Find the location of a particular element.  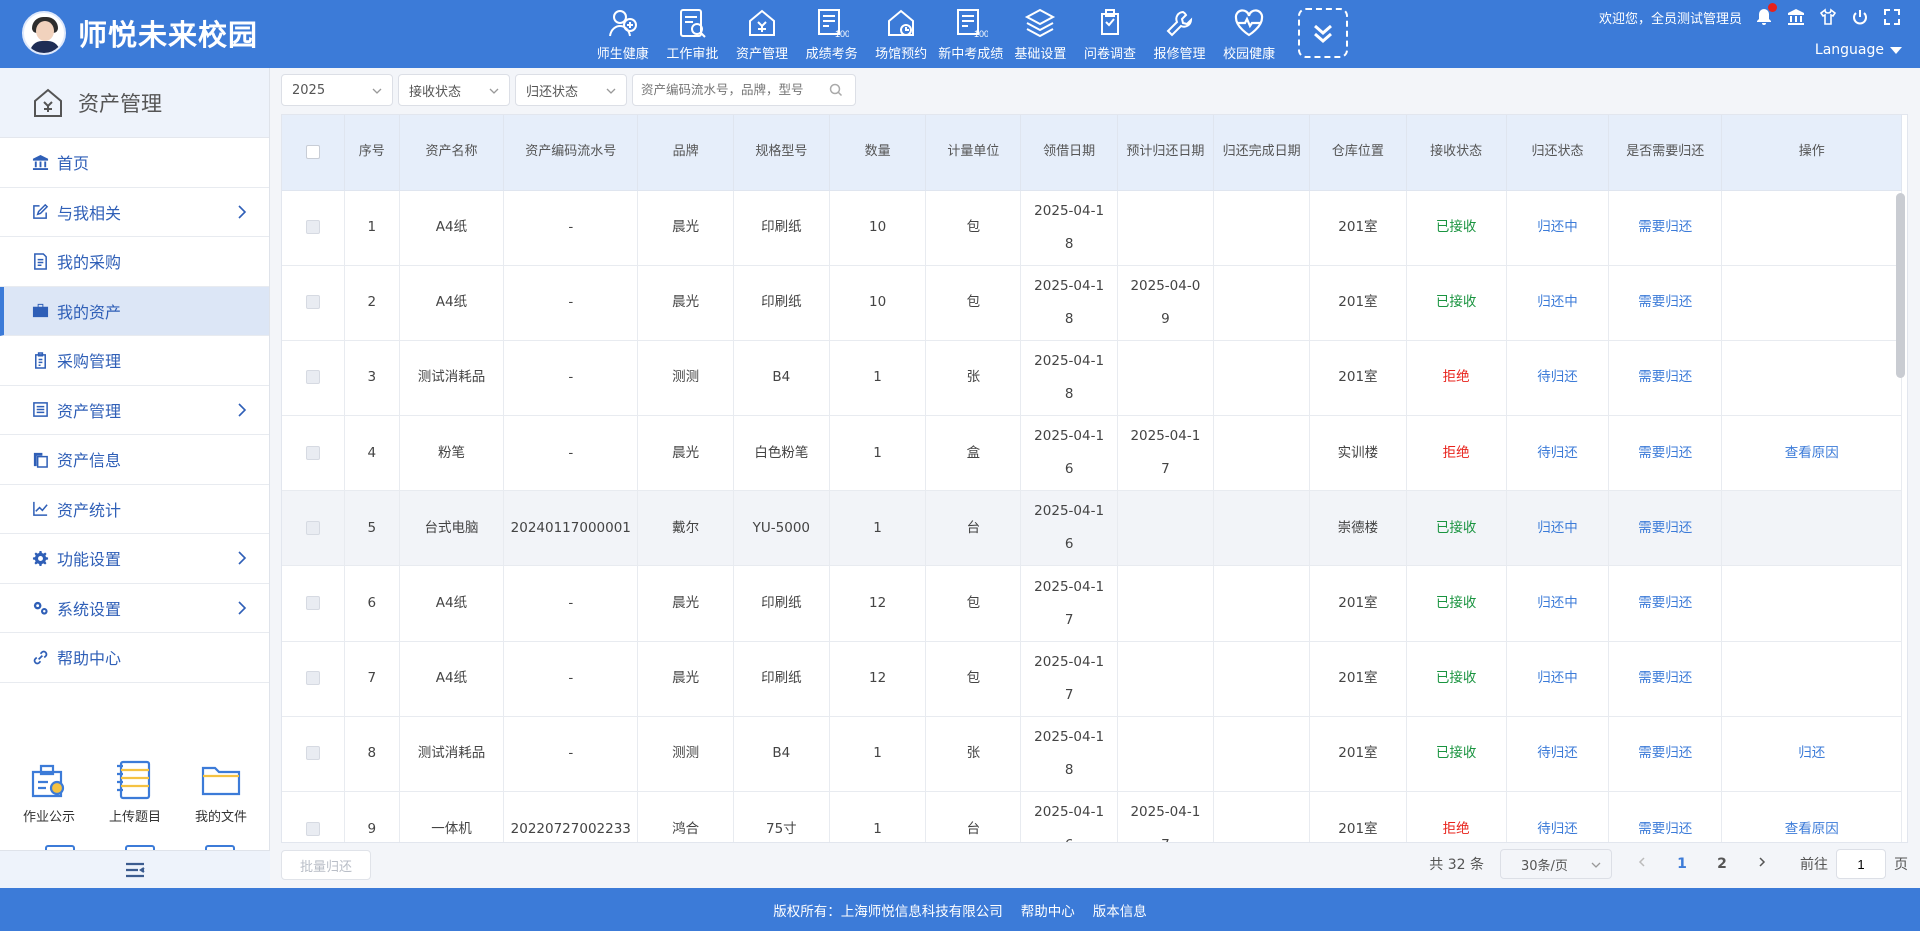

more-modules-button is located at coordinates (1322, 33).